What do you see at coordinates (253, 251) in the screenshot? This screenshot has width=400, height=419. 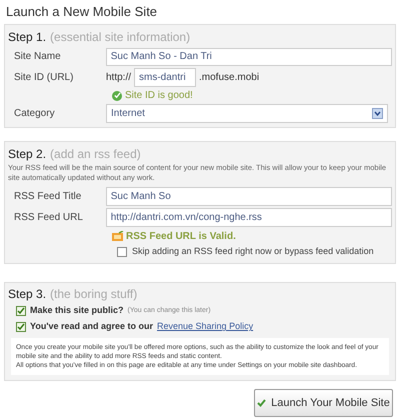 I see `checkbox-label: Skip adding an RSS feed right now or bypass feed validation` at bounding box center [253, 251].